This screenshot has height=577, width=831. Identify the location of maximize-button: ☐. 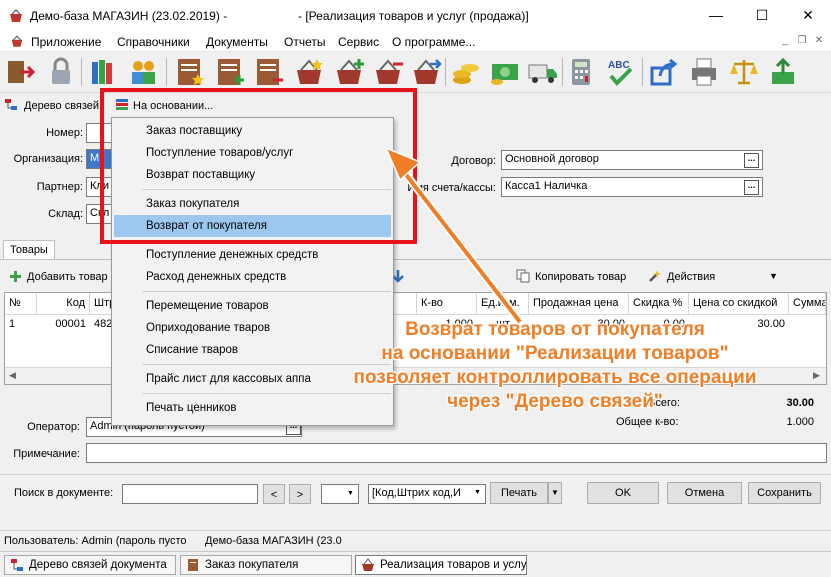
(762, 16).